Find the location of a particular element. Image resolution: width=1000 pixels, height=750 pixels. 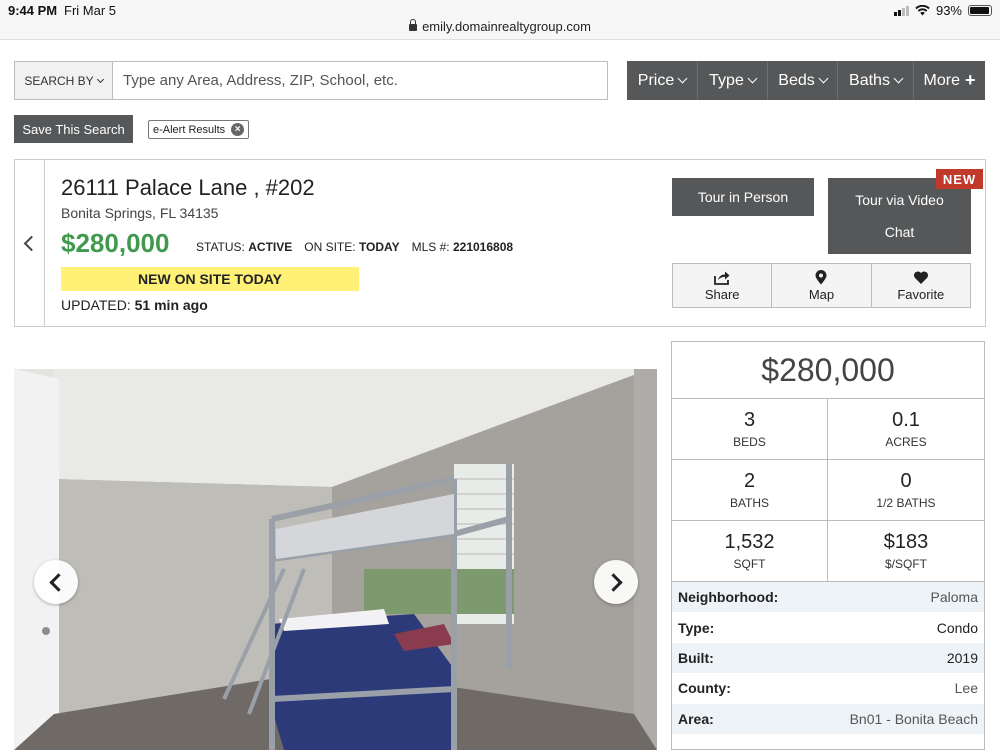

baths-filter: Baths is located at coordinates (876, 80).